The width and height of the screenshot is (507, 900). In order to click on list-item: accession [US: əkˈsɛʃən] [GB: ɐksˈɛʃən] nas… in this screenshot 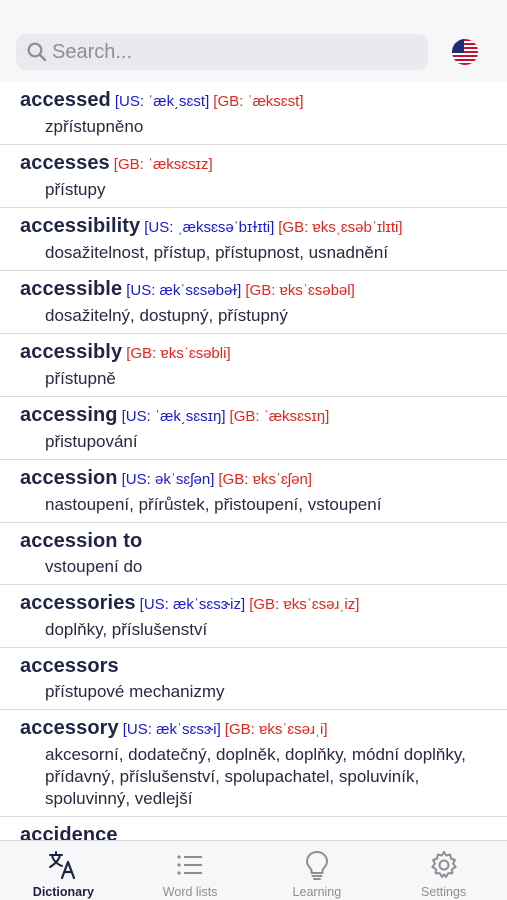, I will do `click(253, 491)`.